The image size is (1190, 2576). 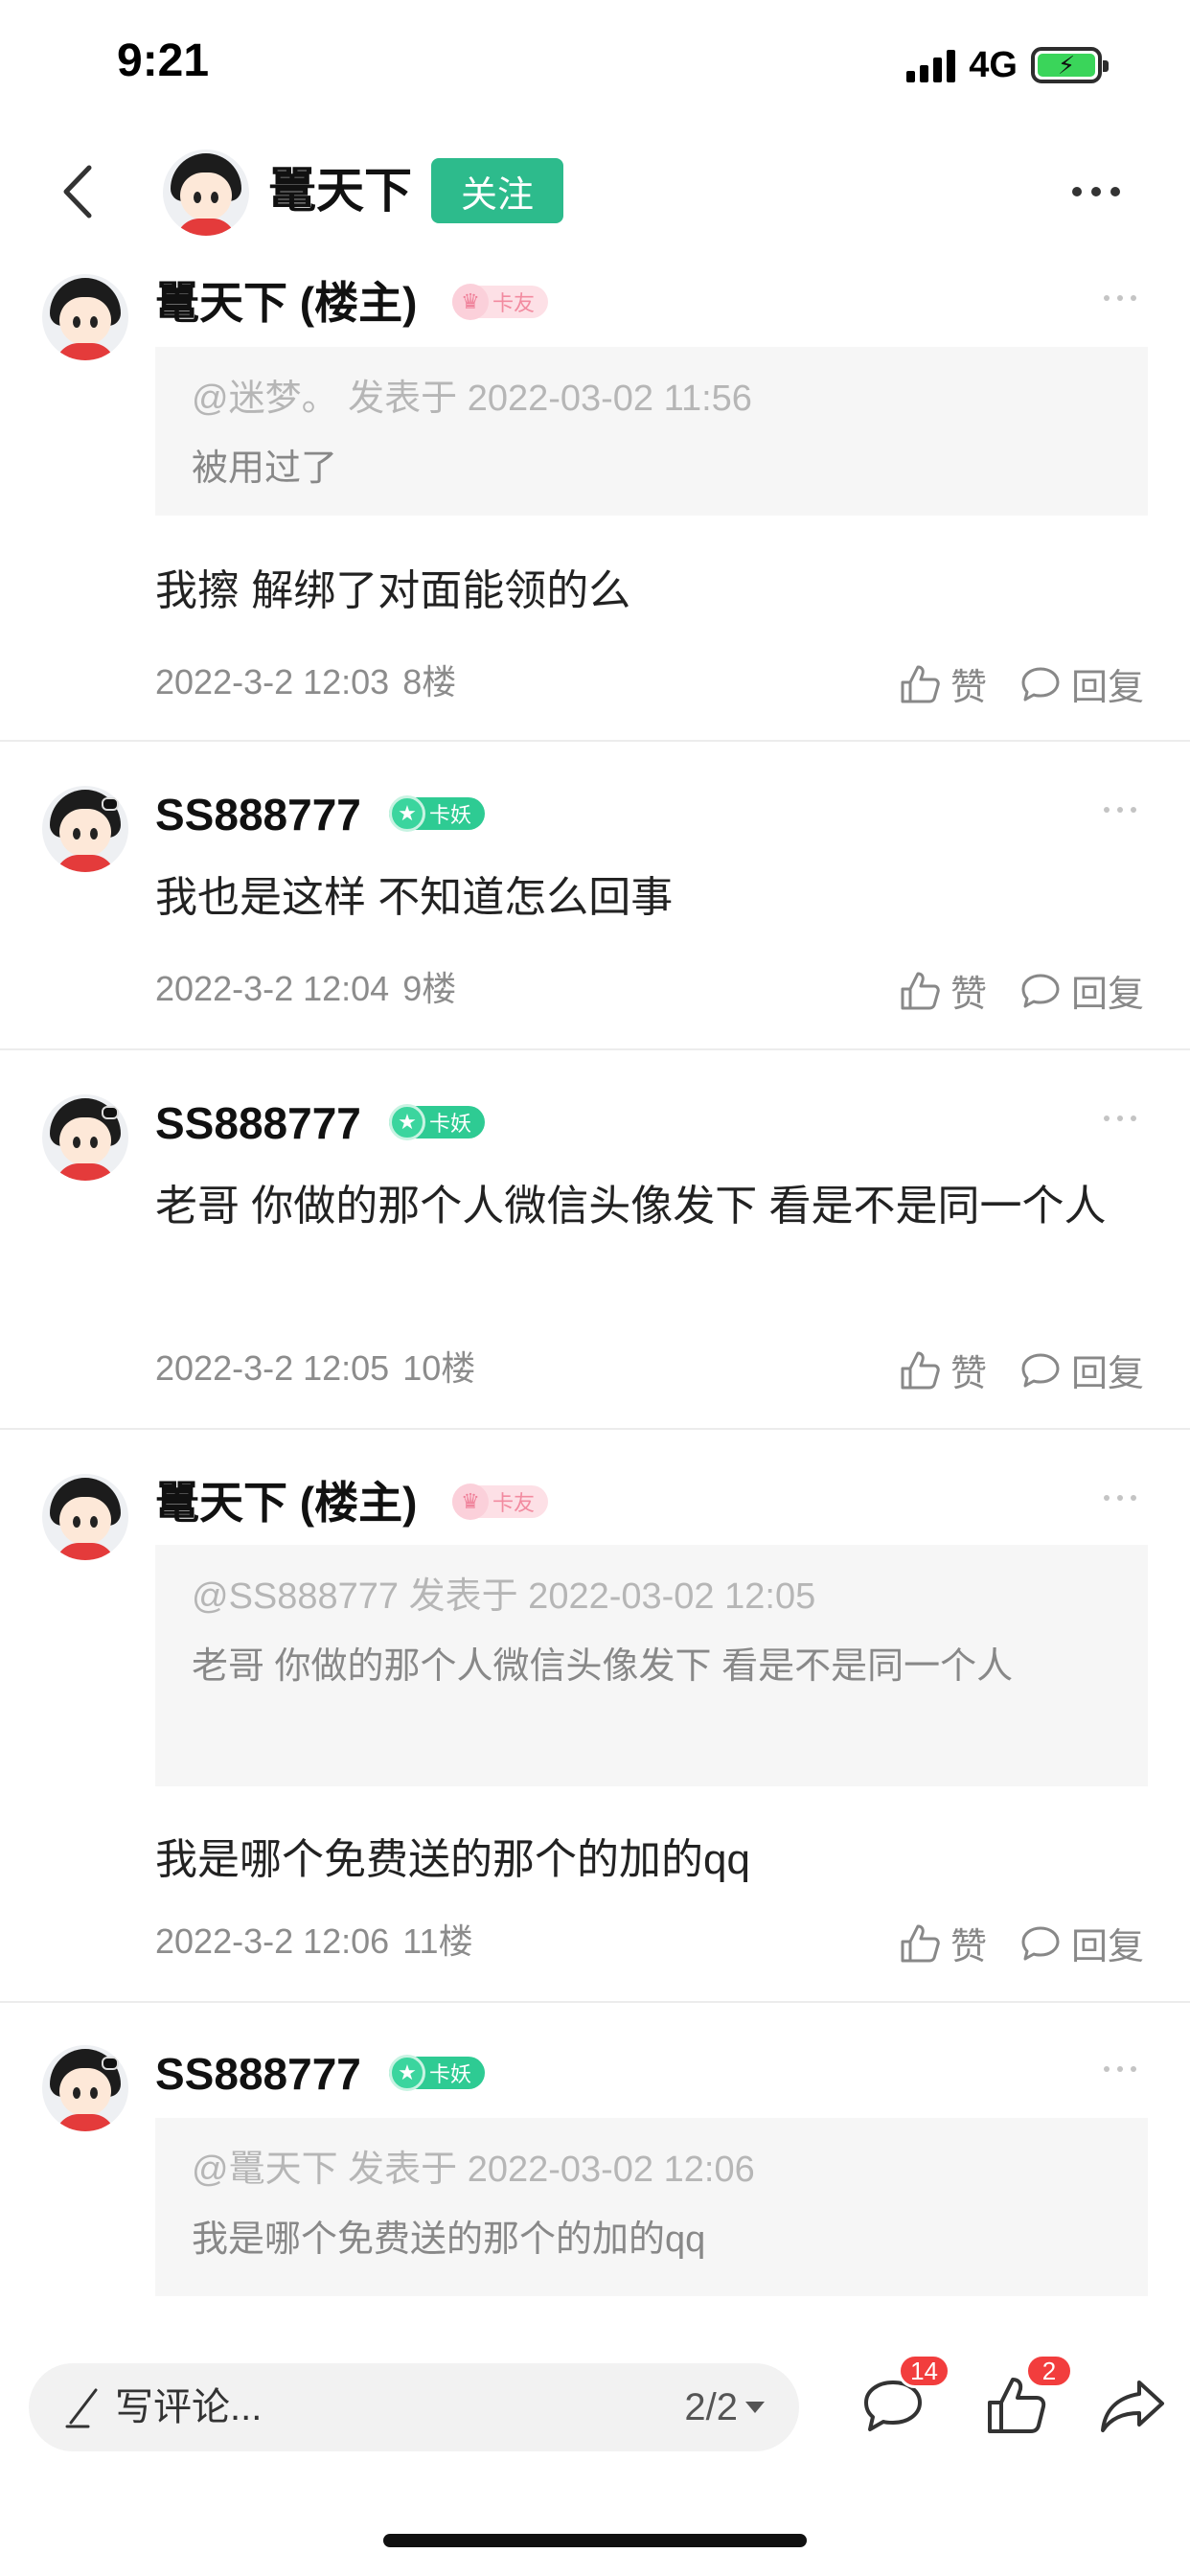 What do you see at coordinates (437, 1941) in the screenshot?
I see `floor-number: 11楼` at bounding box center [437, 1941].